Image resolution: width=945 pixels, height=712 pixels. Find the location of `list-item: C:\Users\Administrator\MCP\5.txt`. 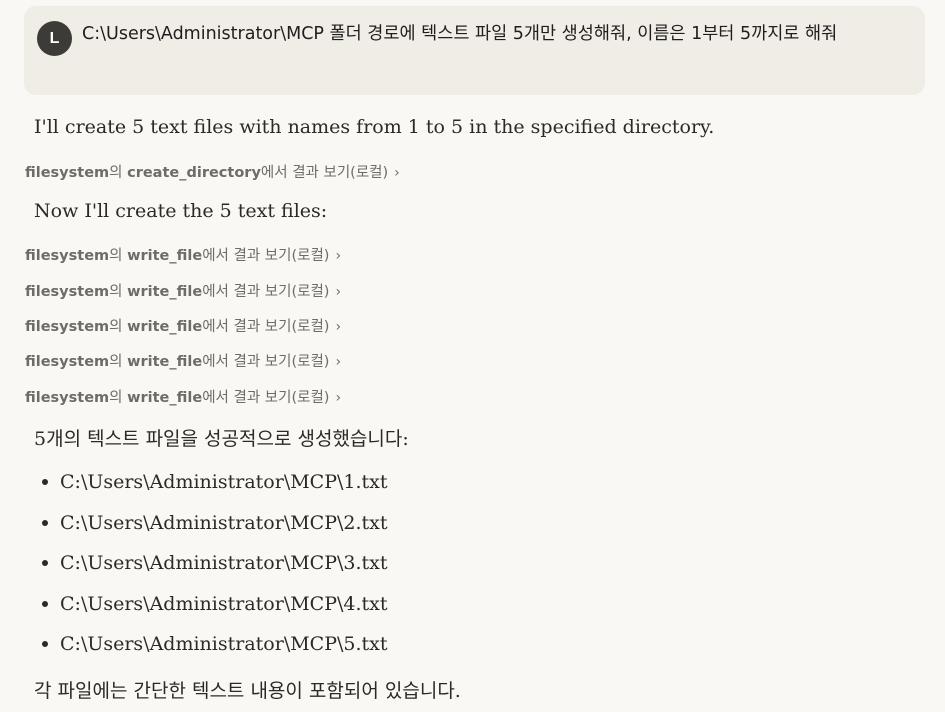

list-item: C:\Users\Administrator\MCP\5.txt is located at coordinates (213, 644).